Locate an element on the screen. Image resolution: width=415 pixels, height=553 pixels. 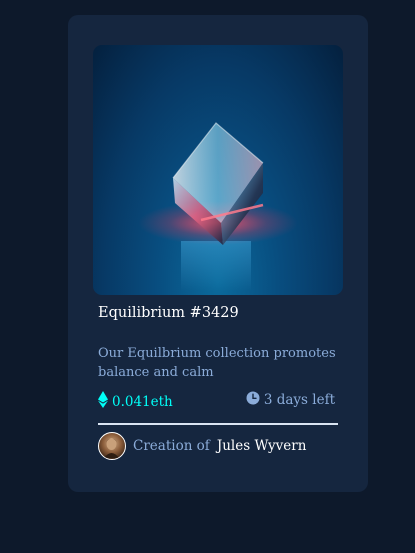
price-value: 0.041eth is located at coordinates (142, 401).